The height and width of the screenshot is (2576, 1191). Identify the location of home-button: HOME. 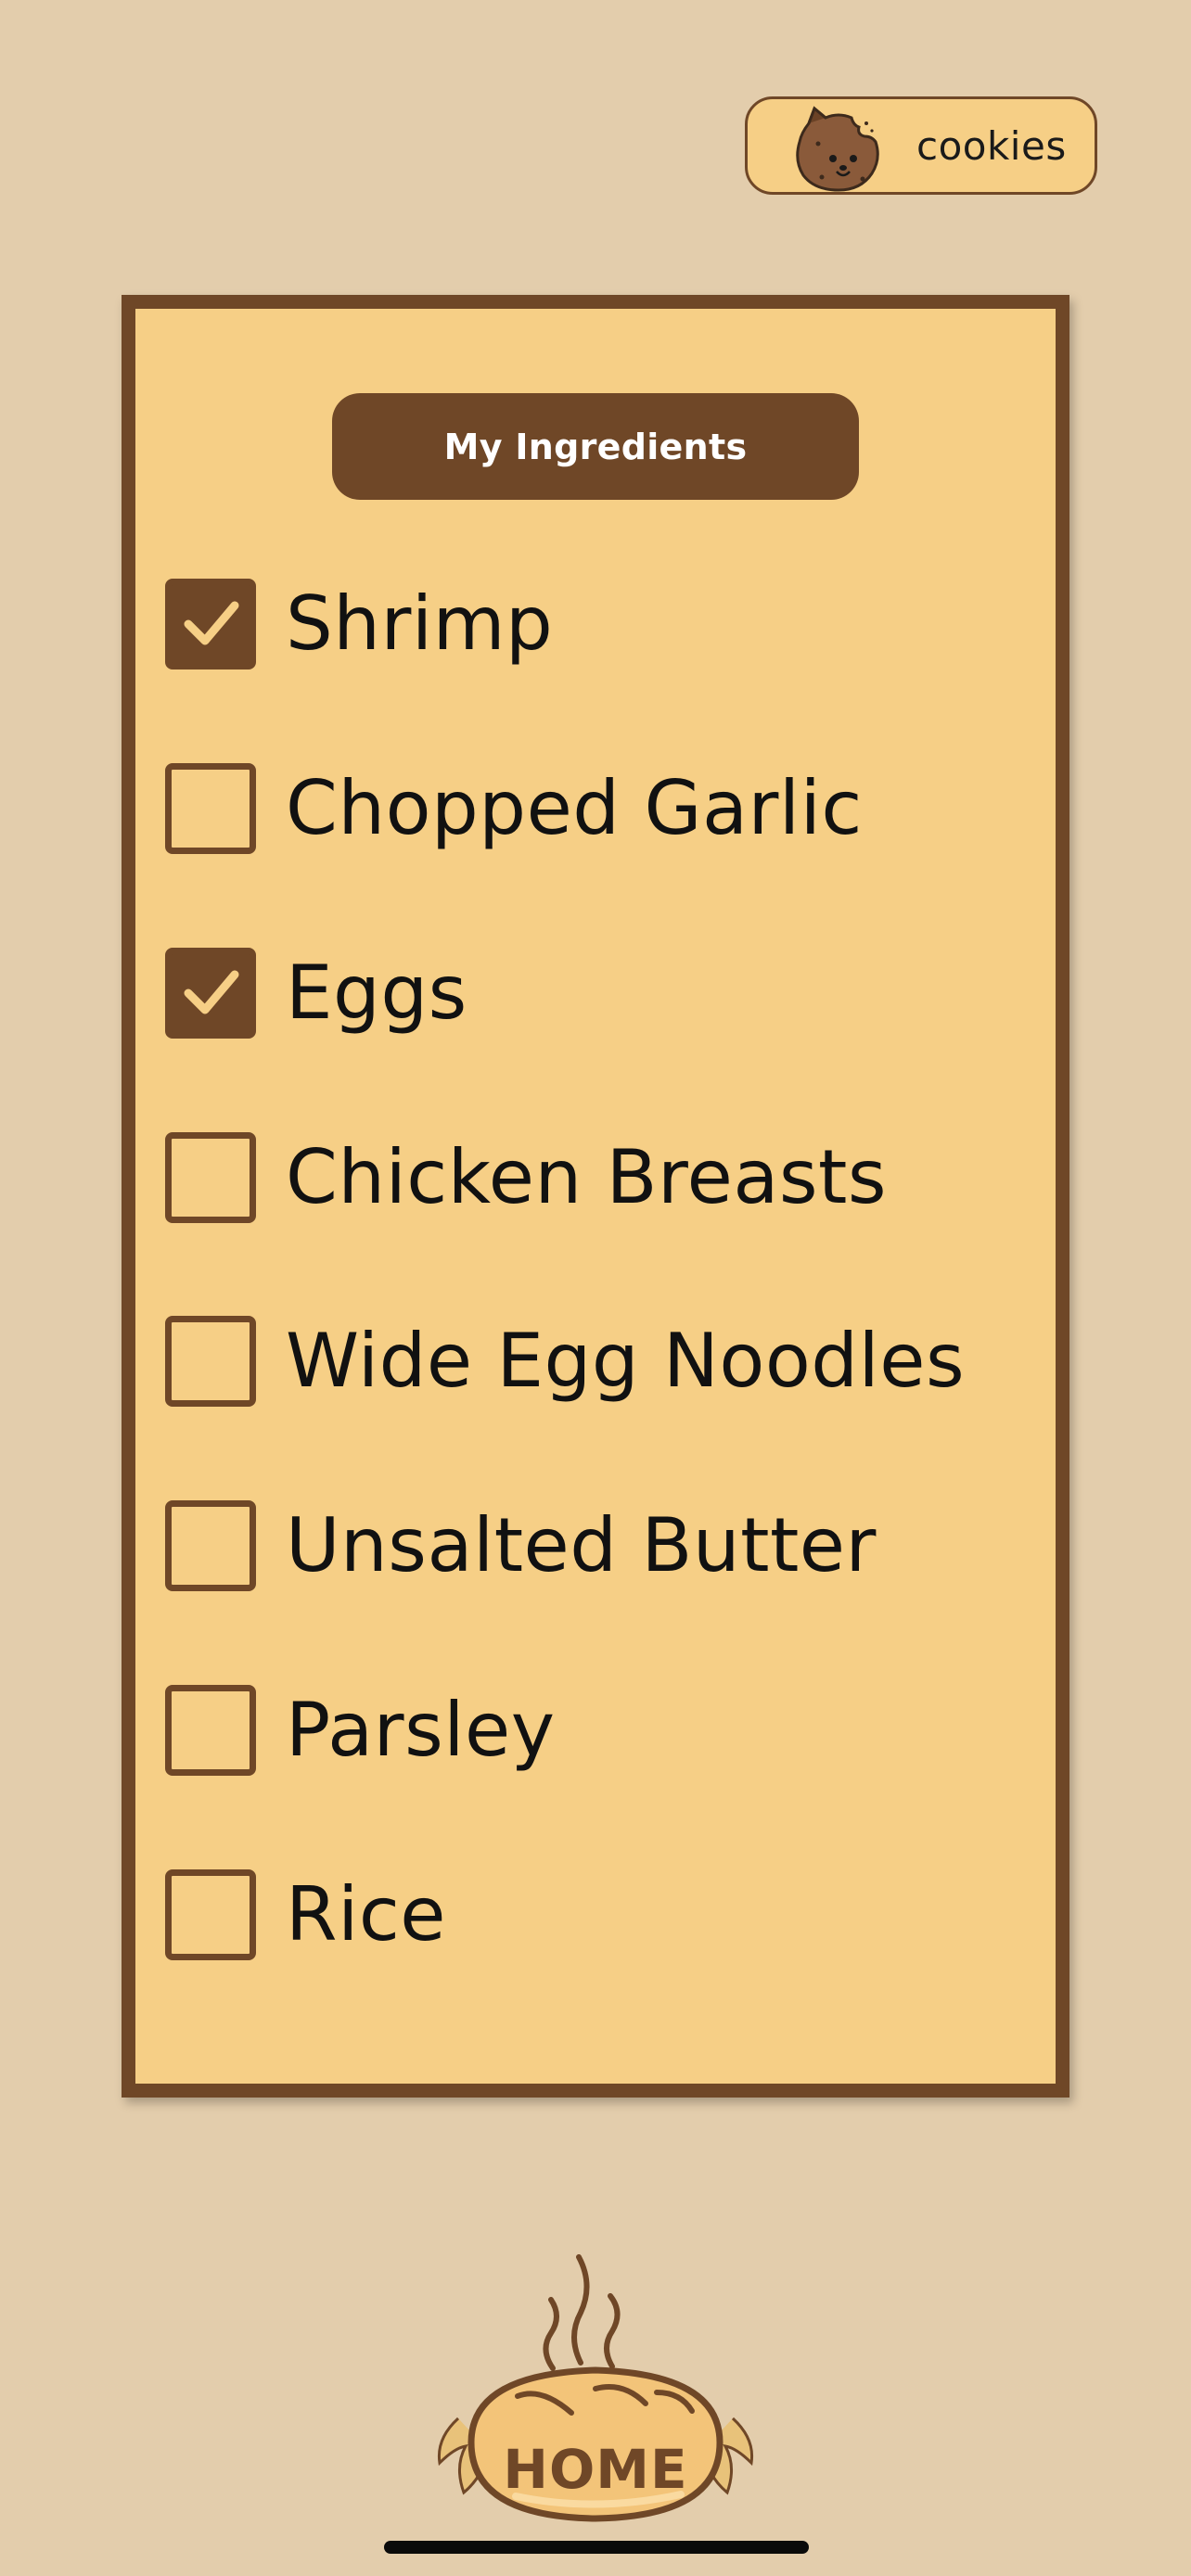
(595, 2387).